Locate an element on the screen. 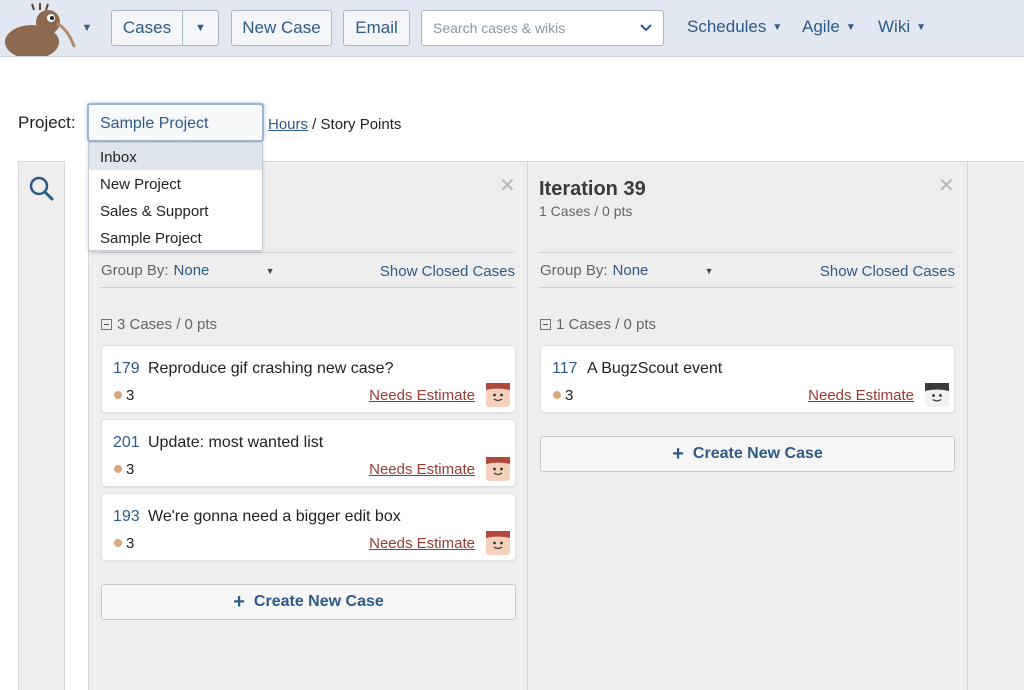  board-column-partial is located at coordinates (996, 425).